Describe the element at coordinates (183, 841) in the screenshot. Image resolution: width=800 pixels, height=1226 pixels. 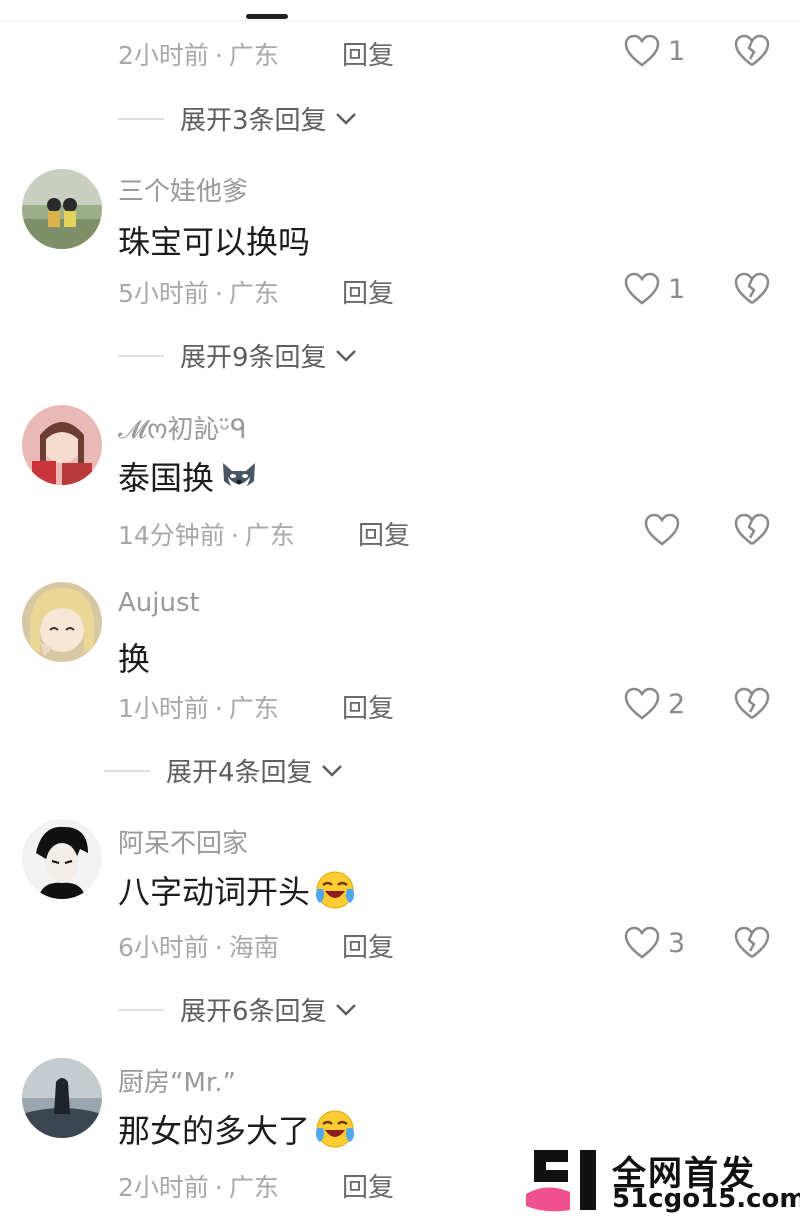
I see `comment-username: 阿呆不回家` at that location.